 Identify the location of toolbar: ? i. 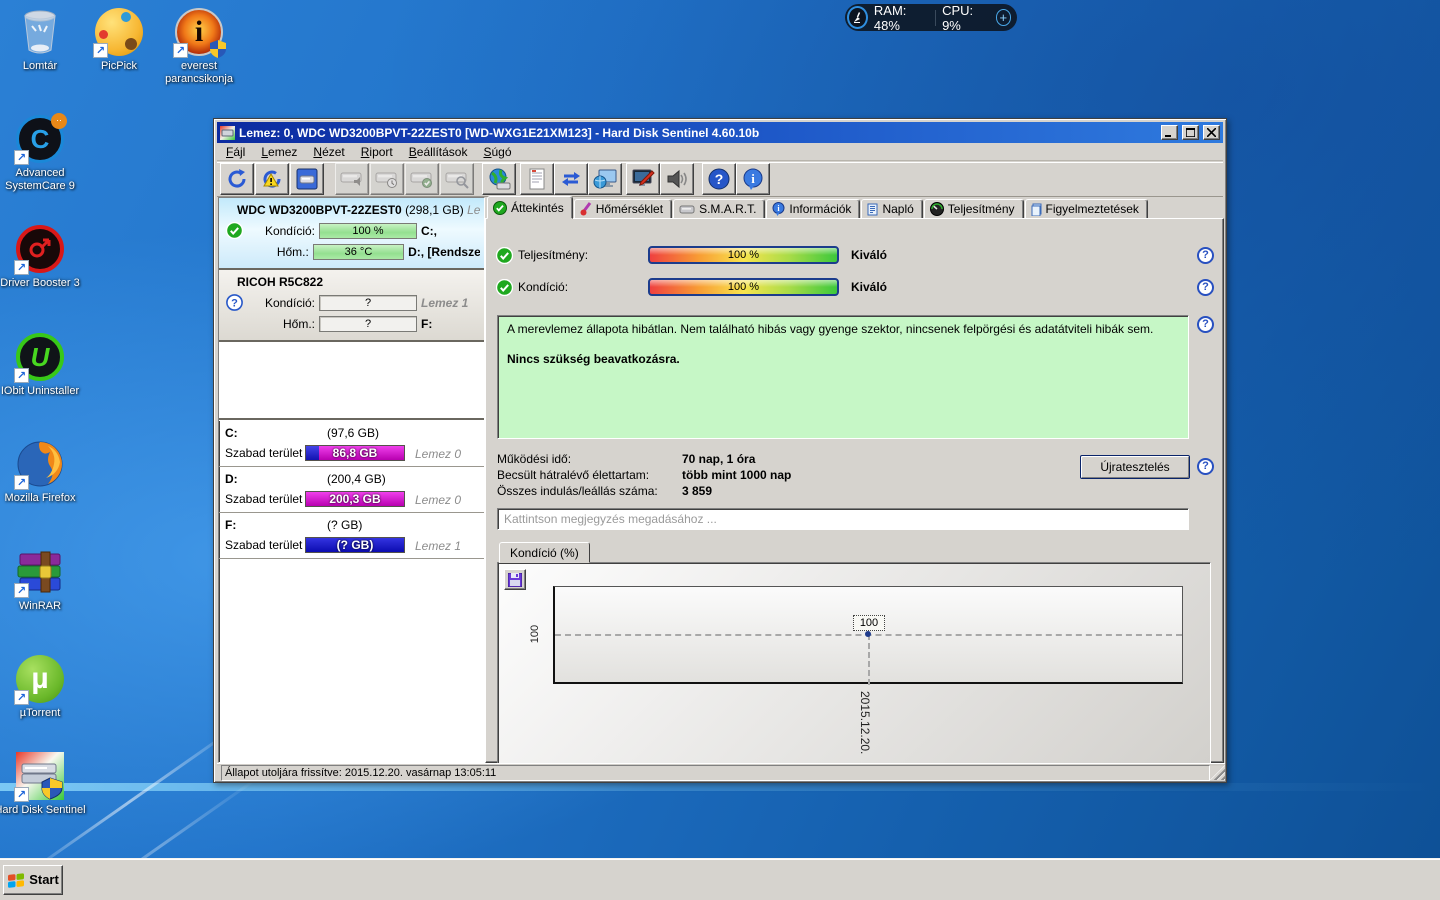
(720, 179).